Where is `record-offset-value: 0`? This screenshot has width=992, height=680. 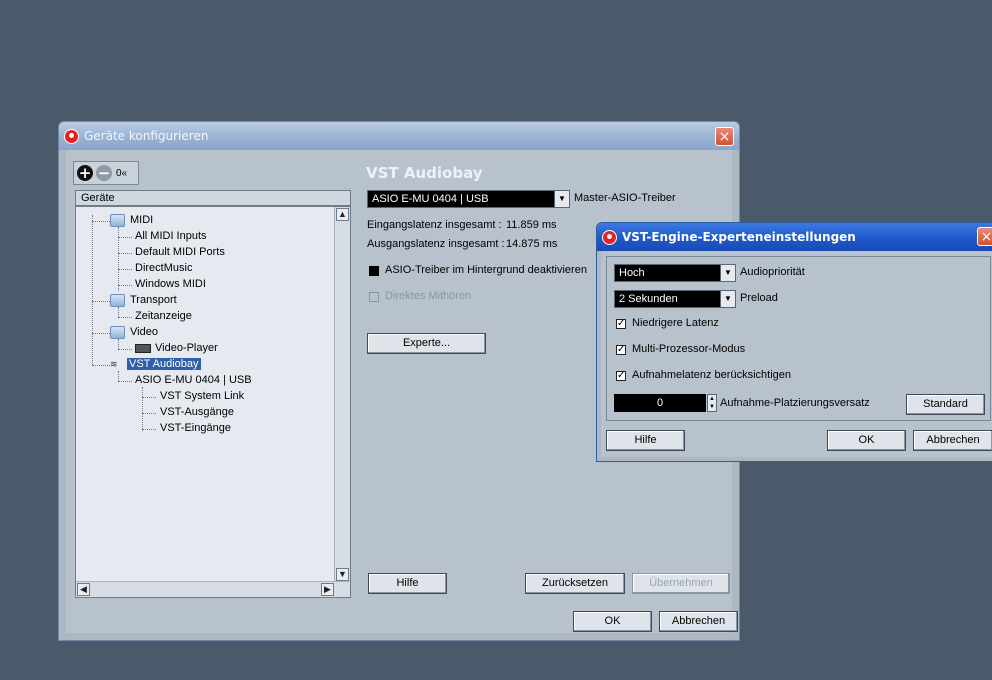
record-offset-value: 0 is located at coordinates (660, 403).